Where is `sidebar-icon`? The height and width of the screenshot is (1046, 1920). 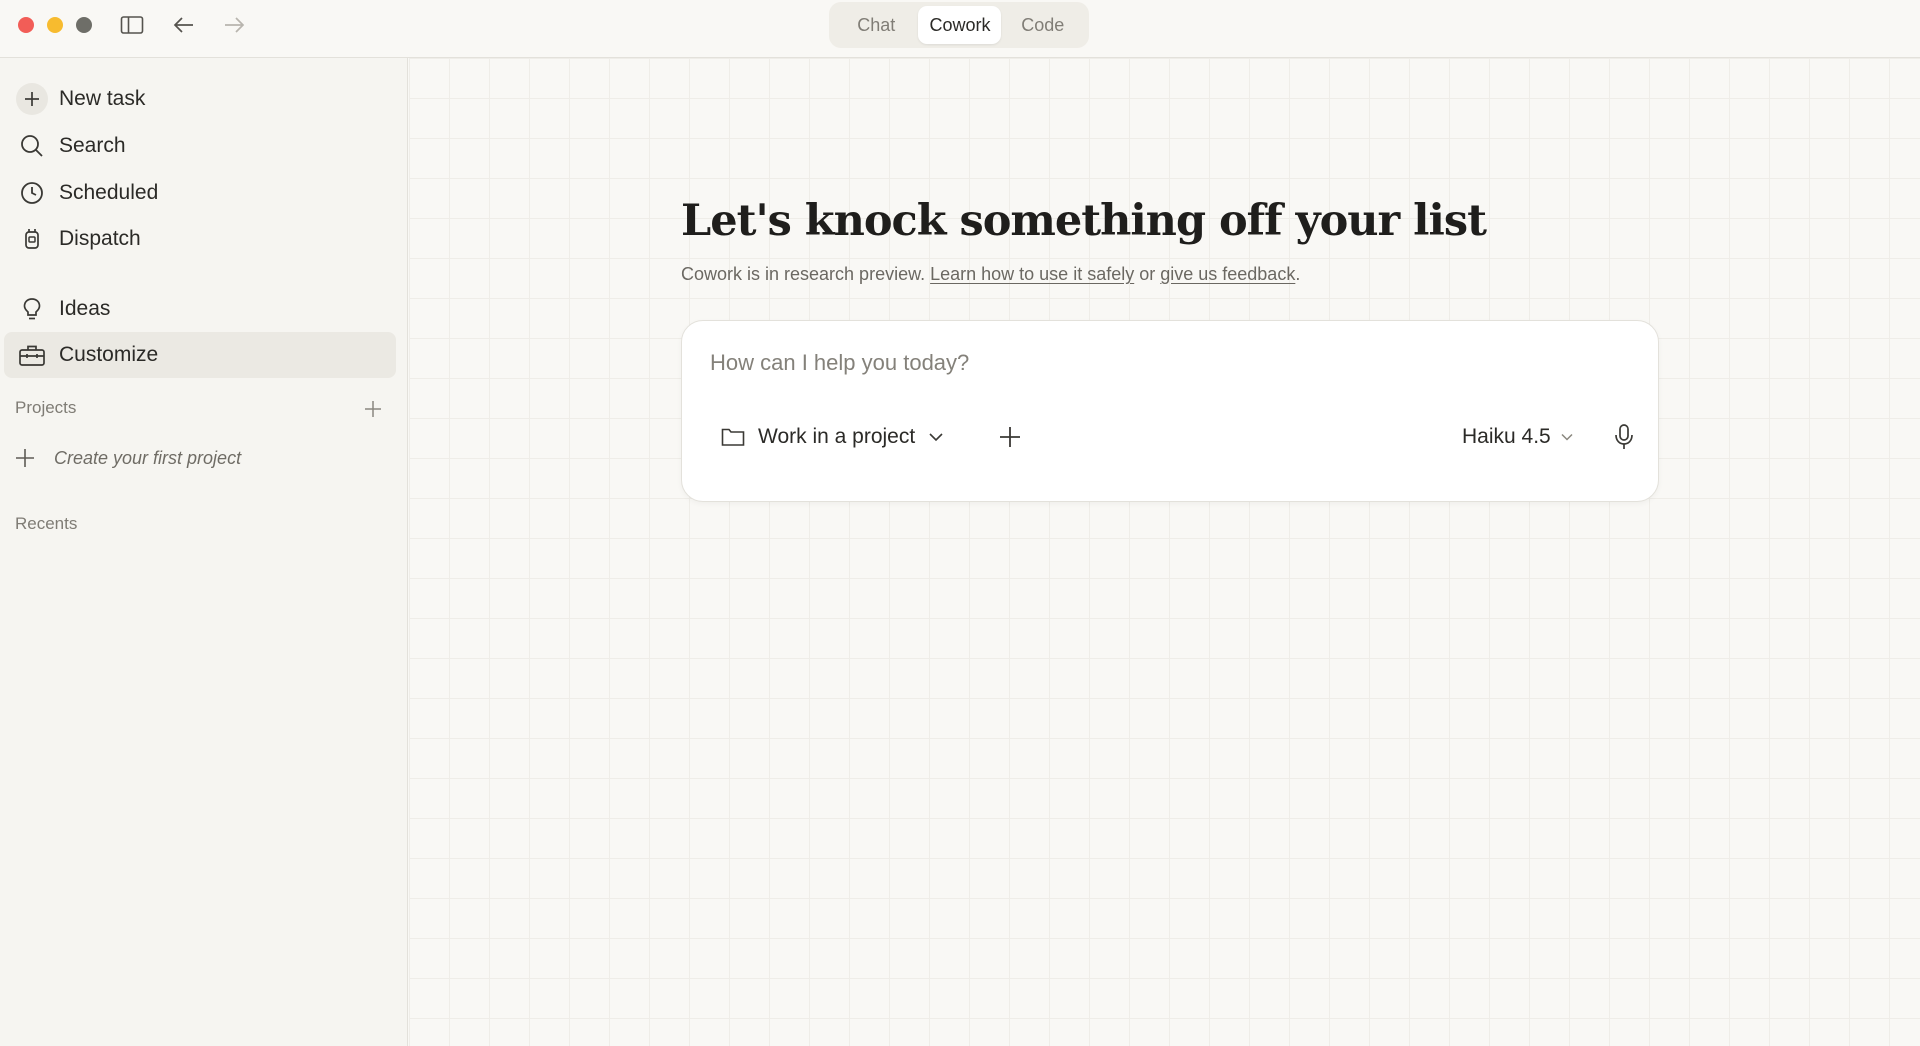
sidebar-icon is located at coordinates (132, 25).